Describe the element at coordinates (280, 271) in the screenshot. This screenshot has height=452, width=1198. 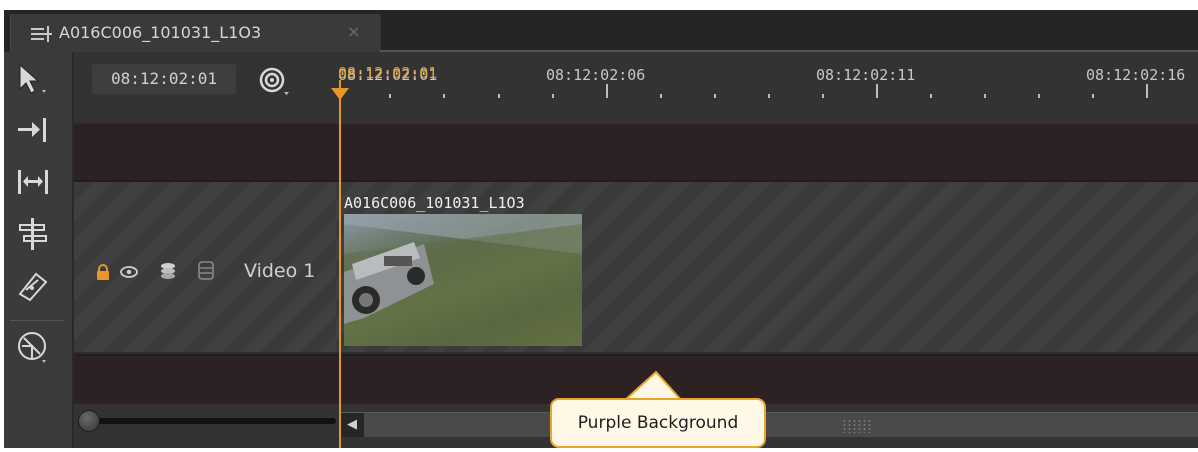
I see `track-name: Video 1` at that location.